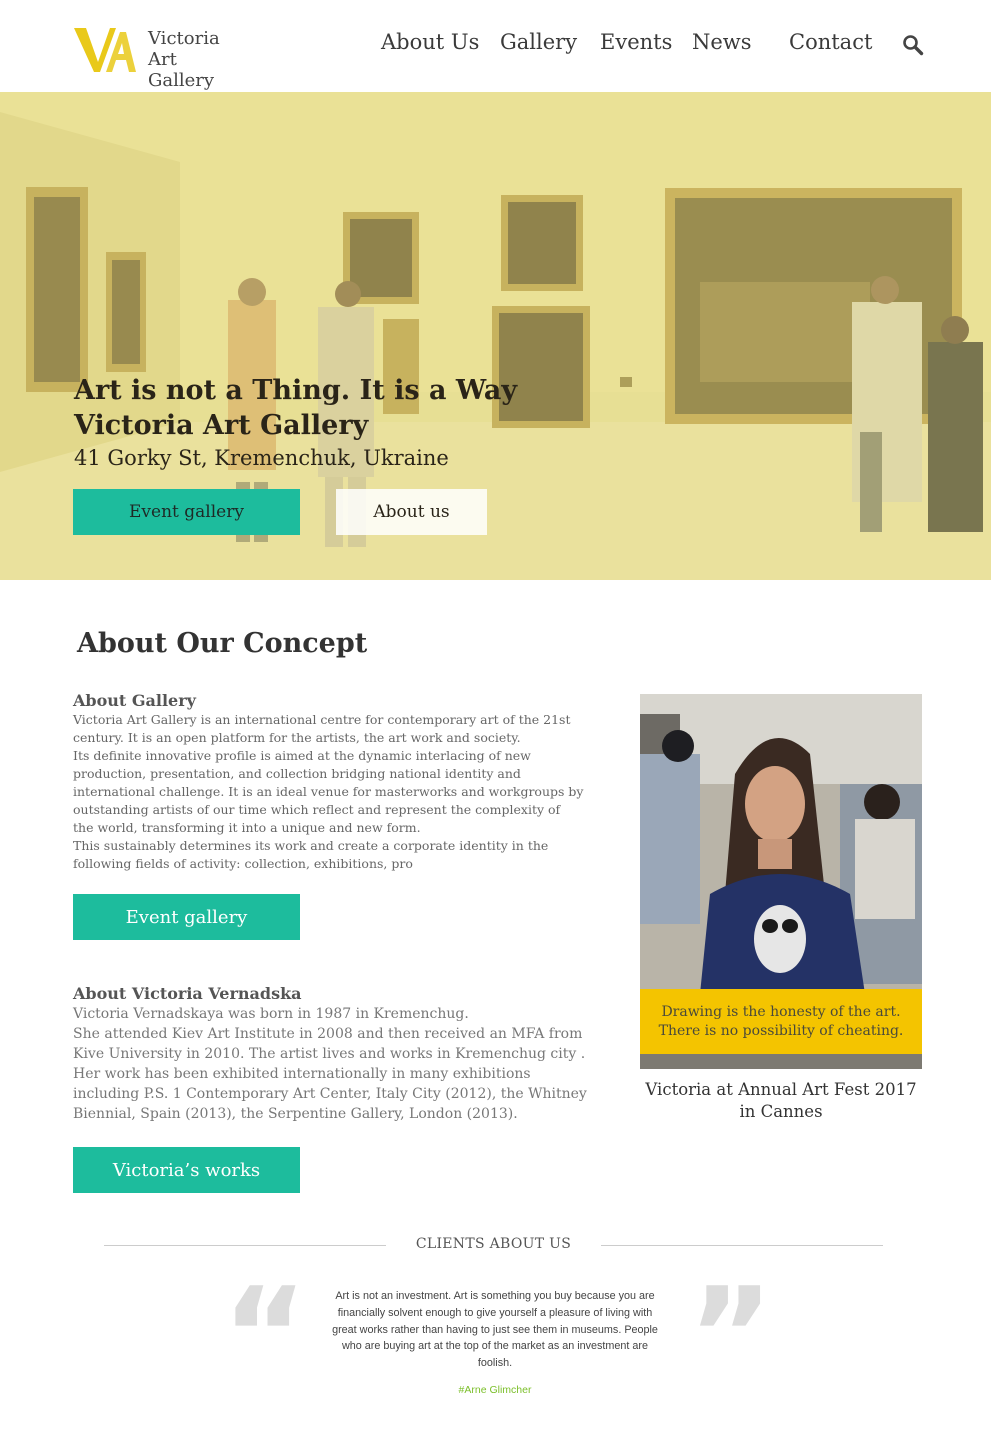  I want to click on about-gallery-heading: About Gallery, so click(134, 700).